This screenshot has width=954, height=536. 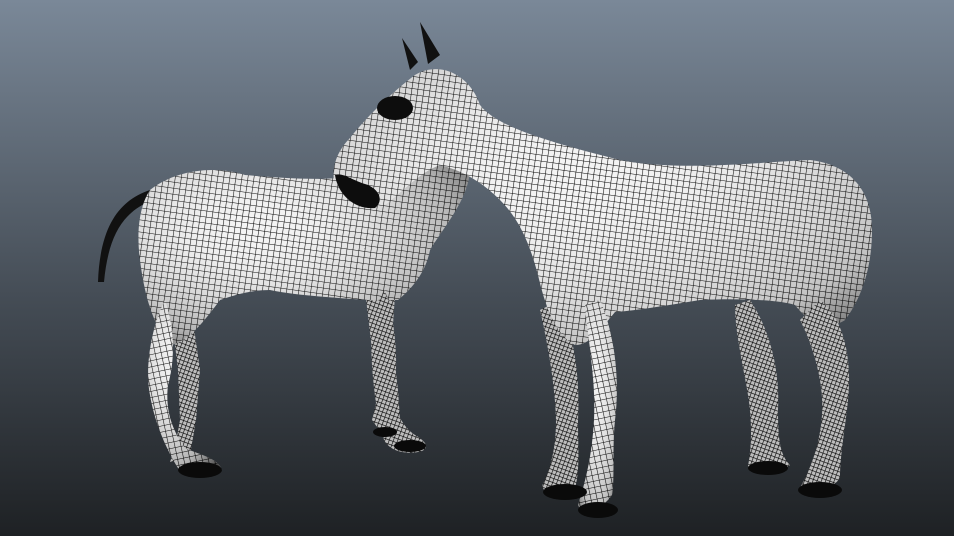 What do you see at coordinates (395, 108) in the screenshot?
I see `horse-front-eye` at bounding box center [395, 108].